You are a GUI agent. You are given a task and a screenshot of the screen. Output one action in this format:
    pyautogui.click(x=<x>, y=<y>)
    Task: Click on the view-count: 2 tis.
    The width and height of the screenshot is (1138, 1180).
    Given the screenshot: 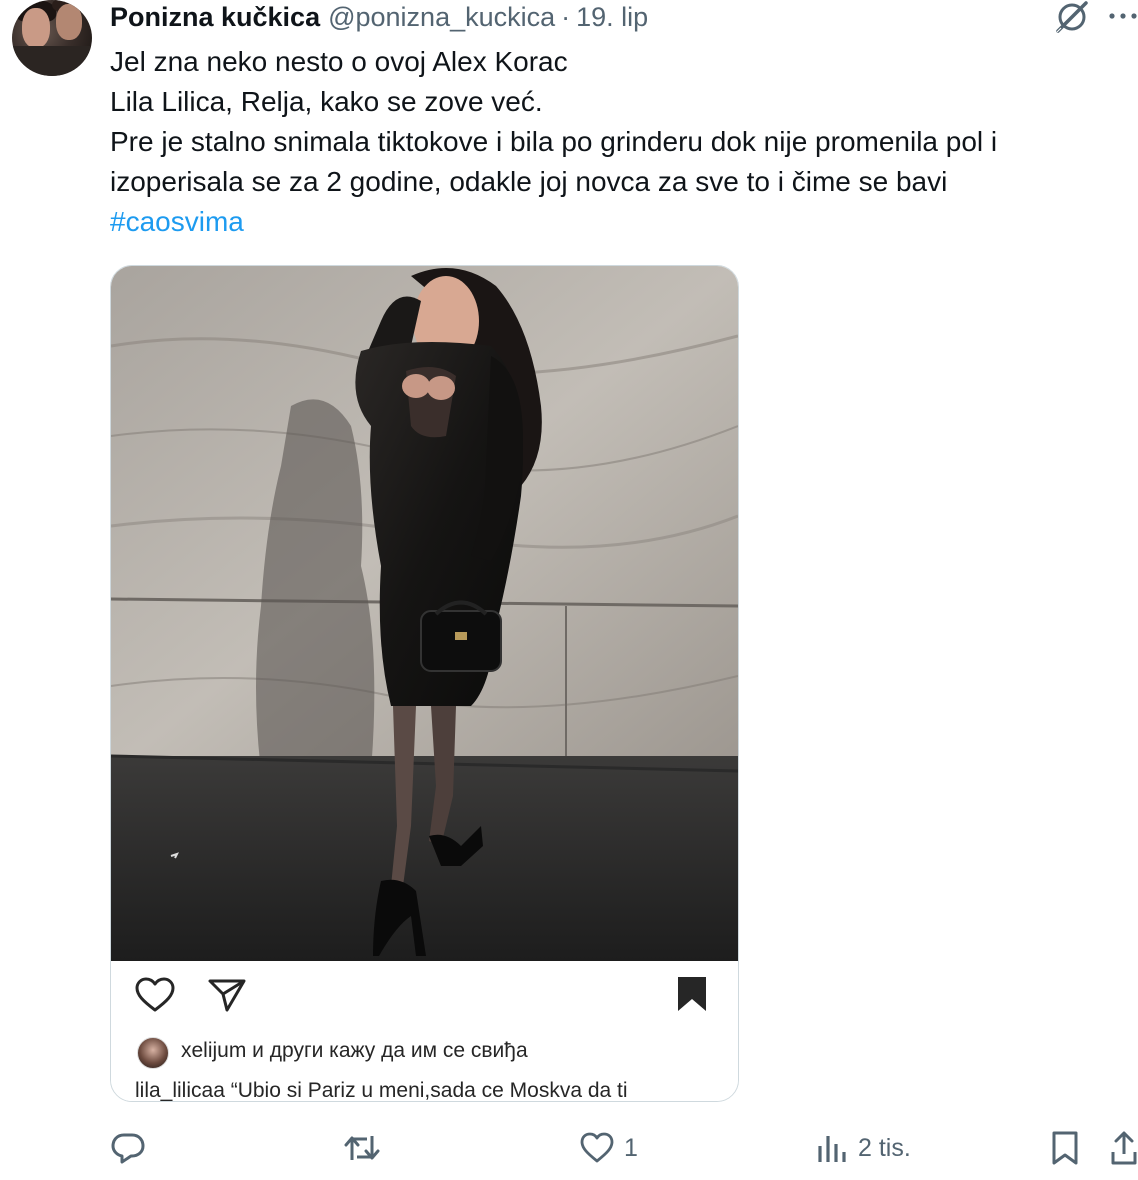 What is the action you would take?
    pyautogui.click(x=884, y=1147)
    